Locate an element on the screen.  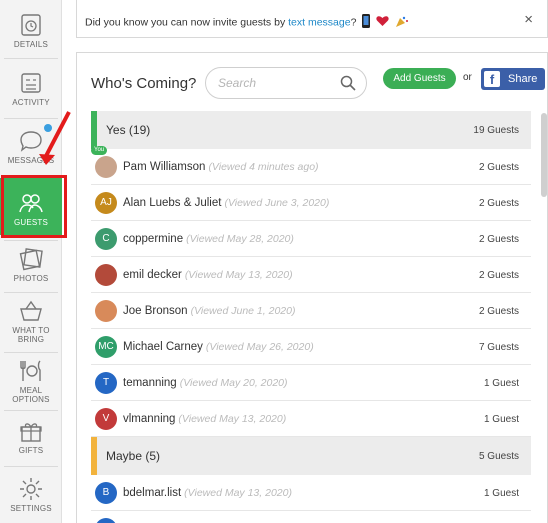
guest-name: Alan Luebs & Juliet (Viewed June 3, 2020) is located at coordinates (226, 203).